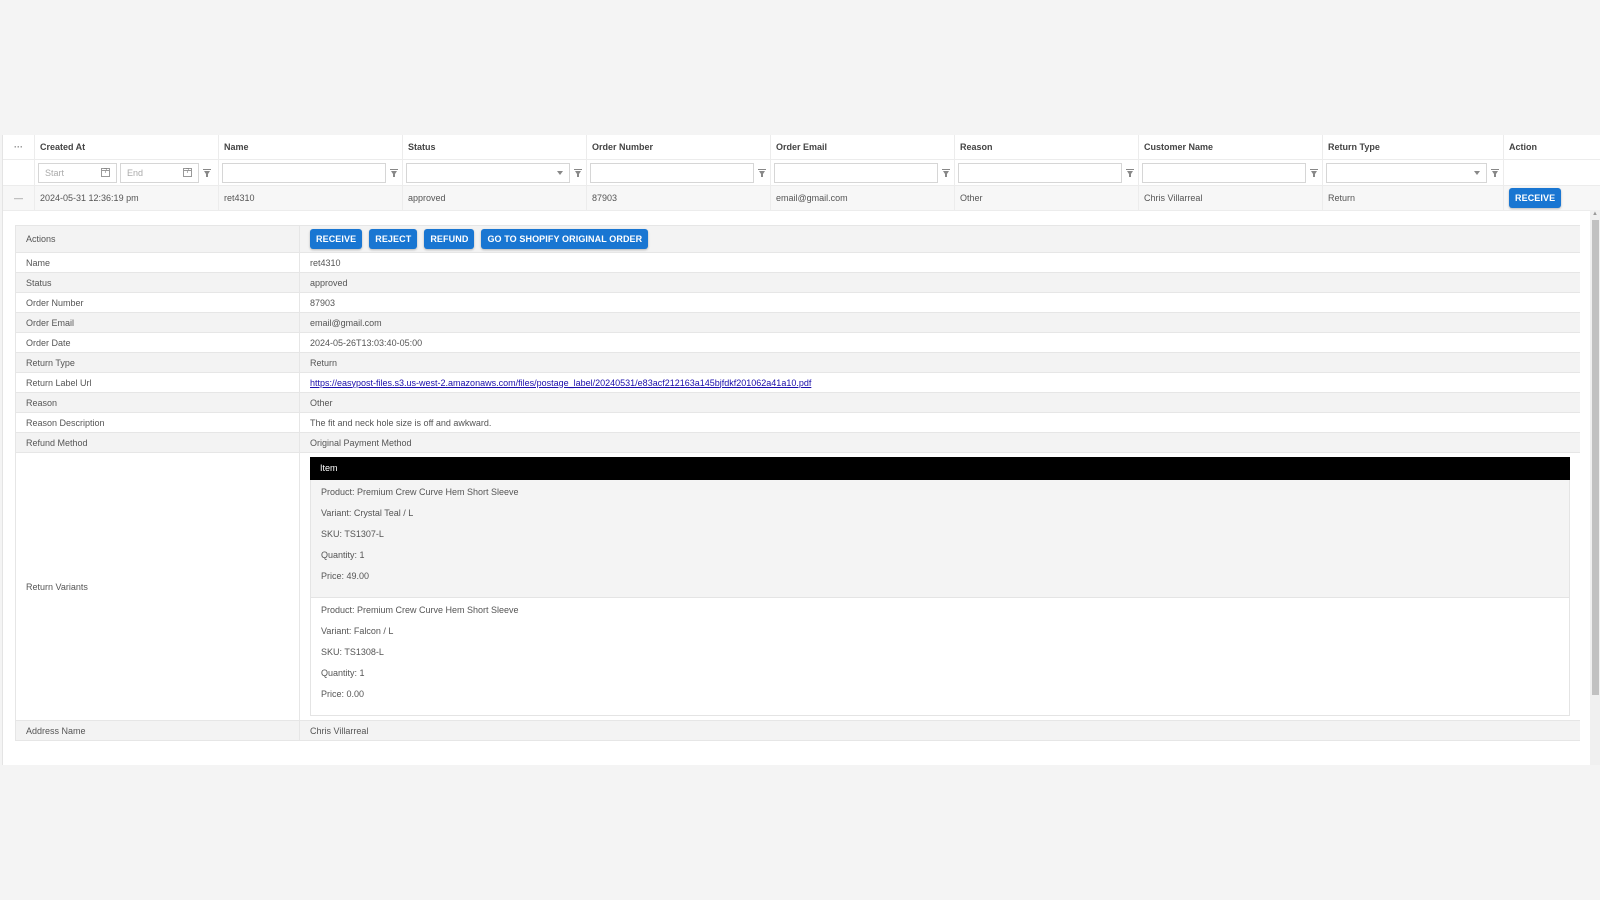 The height and width of the screenshot is (900, 1600). I want to click on filter-created-at: Start 7 End 7, so click(127, 172).